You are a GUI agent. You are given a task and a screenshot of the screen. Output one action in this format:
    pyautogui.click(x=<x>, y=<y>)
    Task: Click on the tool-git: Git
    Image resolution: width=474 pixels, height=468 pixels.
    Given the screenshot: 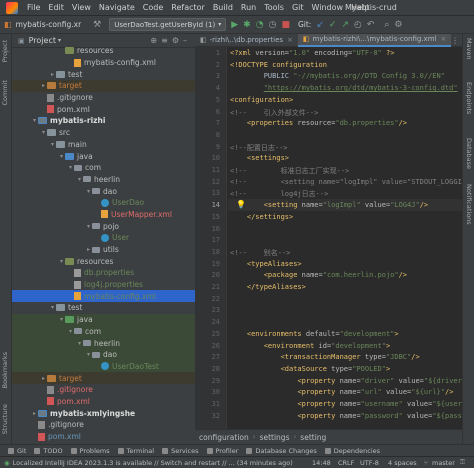 What is the action you would take?
    pyautogui.click(x=17, y=451)
    